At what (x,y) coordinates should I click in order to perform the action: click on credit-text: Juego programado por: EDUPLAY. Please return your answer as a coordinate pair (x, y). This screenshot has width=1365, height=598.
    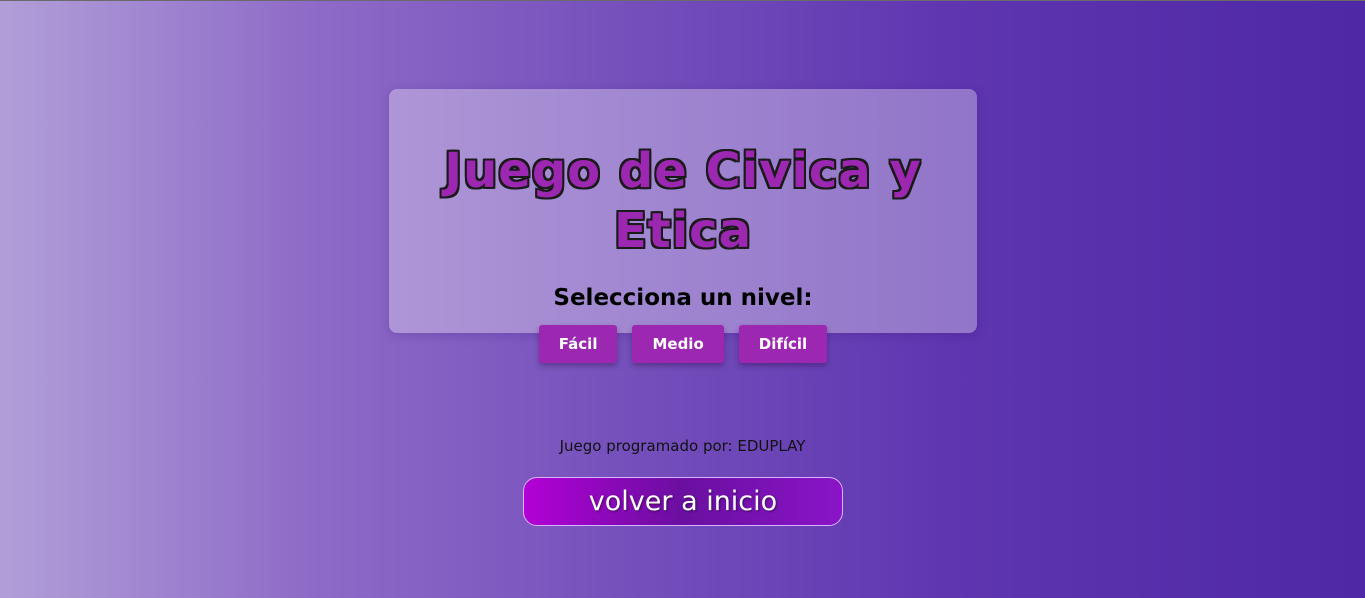
    Looking at the image, I should click on (682, 446).